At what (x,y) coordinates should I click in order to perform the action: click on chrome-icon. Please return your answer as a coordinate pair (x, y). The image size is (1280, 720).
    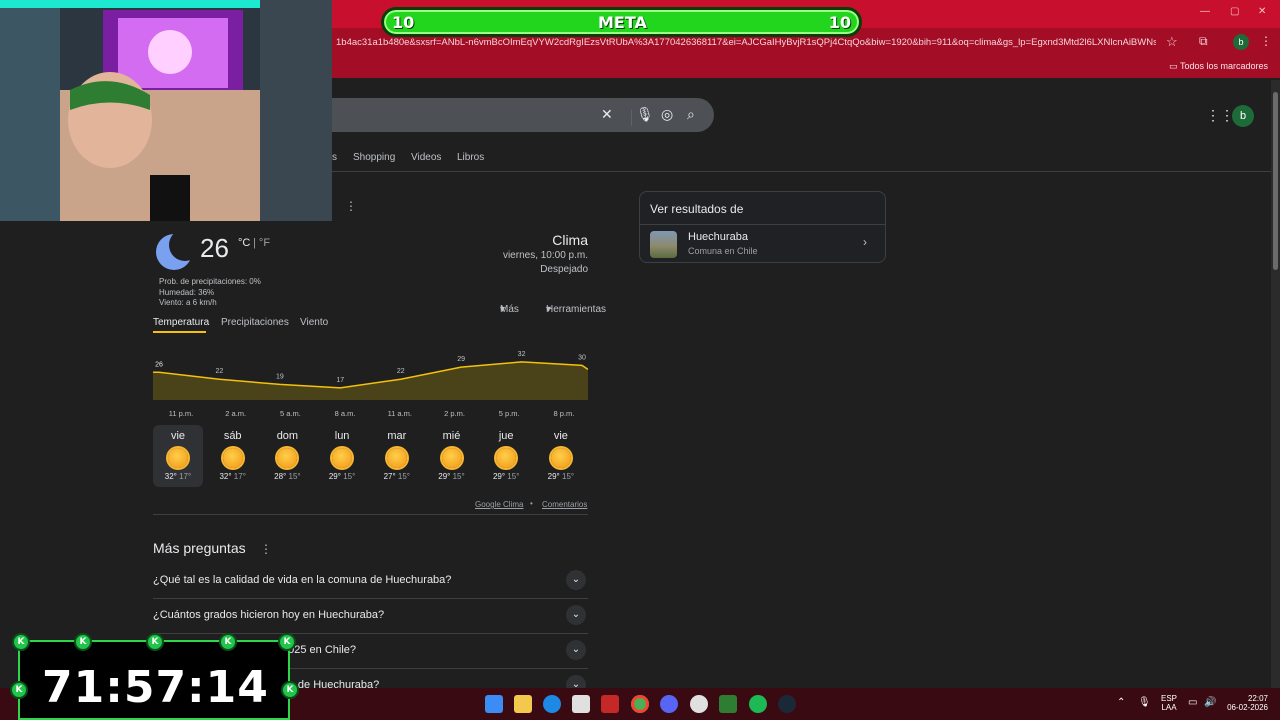
    Looking at the image, I should click on (640, 704).